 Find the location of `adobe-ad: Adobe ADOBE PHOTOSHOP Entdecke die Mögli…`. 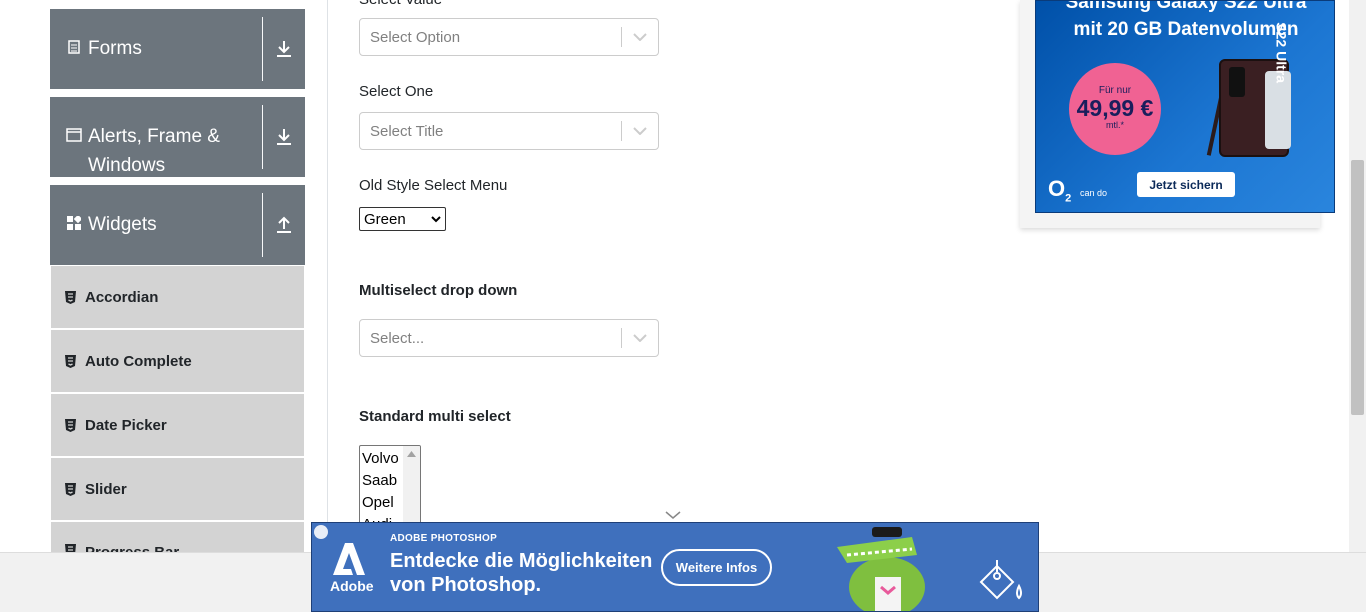

adobe-ad: Adobe ADOBE PHOTOSHOP Entdecke die Mögli… is located at coordinates (675, 567).